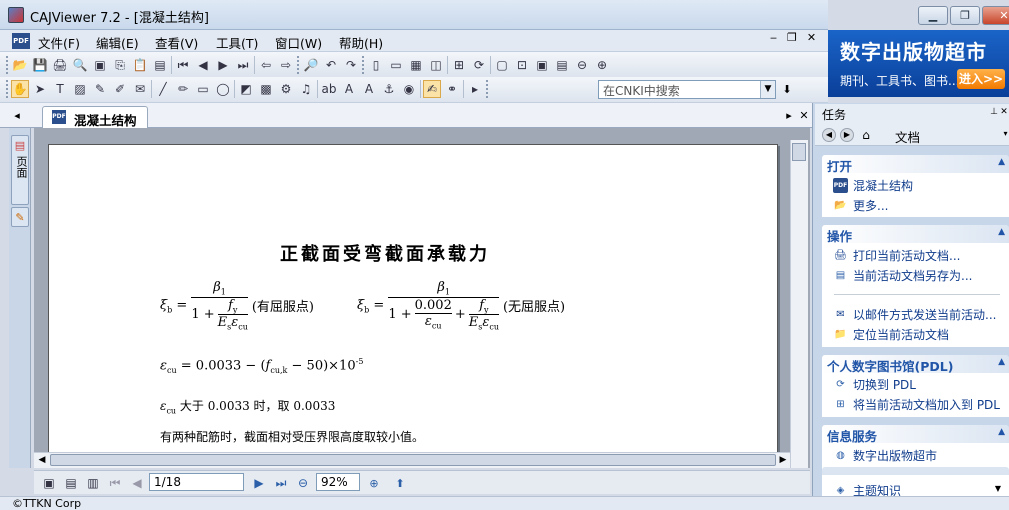  What do you see at coordinates (416, 65) in the screenshot?
I see `facing-page-icon: ▦` at bounding box center [416, 65].